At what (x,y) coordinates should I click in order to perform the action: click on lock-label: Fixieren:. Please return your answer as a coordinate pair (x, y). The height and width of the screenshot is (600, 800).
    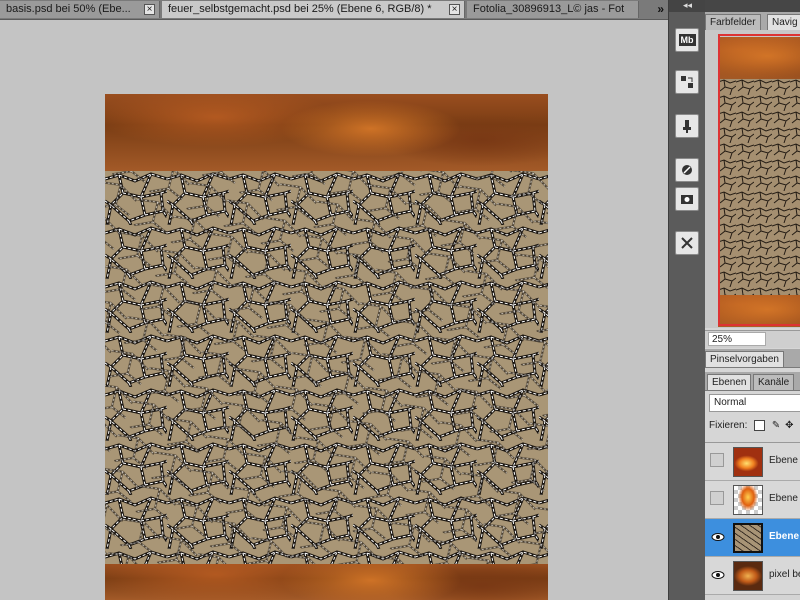
    Looking at the image, I should click on (728, 425).